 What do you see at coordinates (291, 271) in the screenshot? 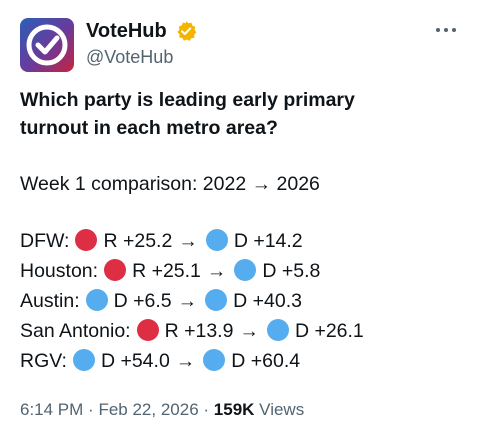
I see `to-margin: D +5.8` at bounding box center [291, 271].